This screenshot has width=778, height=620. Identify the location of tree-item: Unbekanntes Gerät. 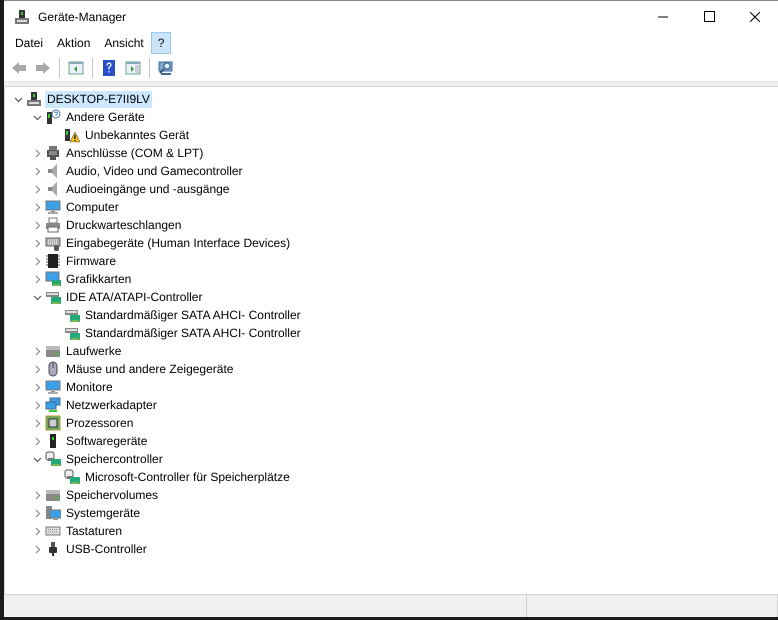
(137, 135).